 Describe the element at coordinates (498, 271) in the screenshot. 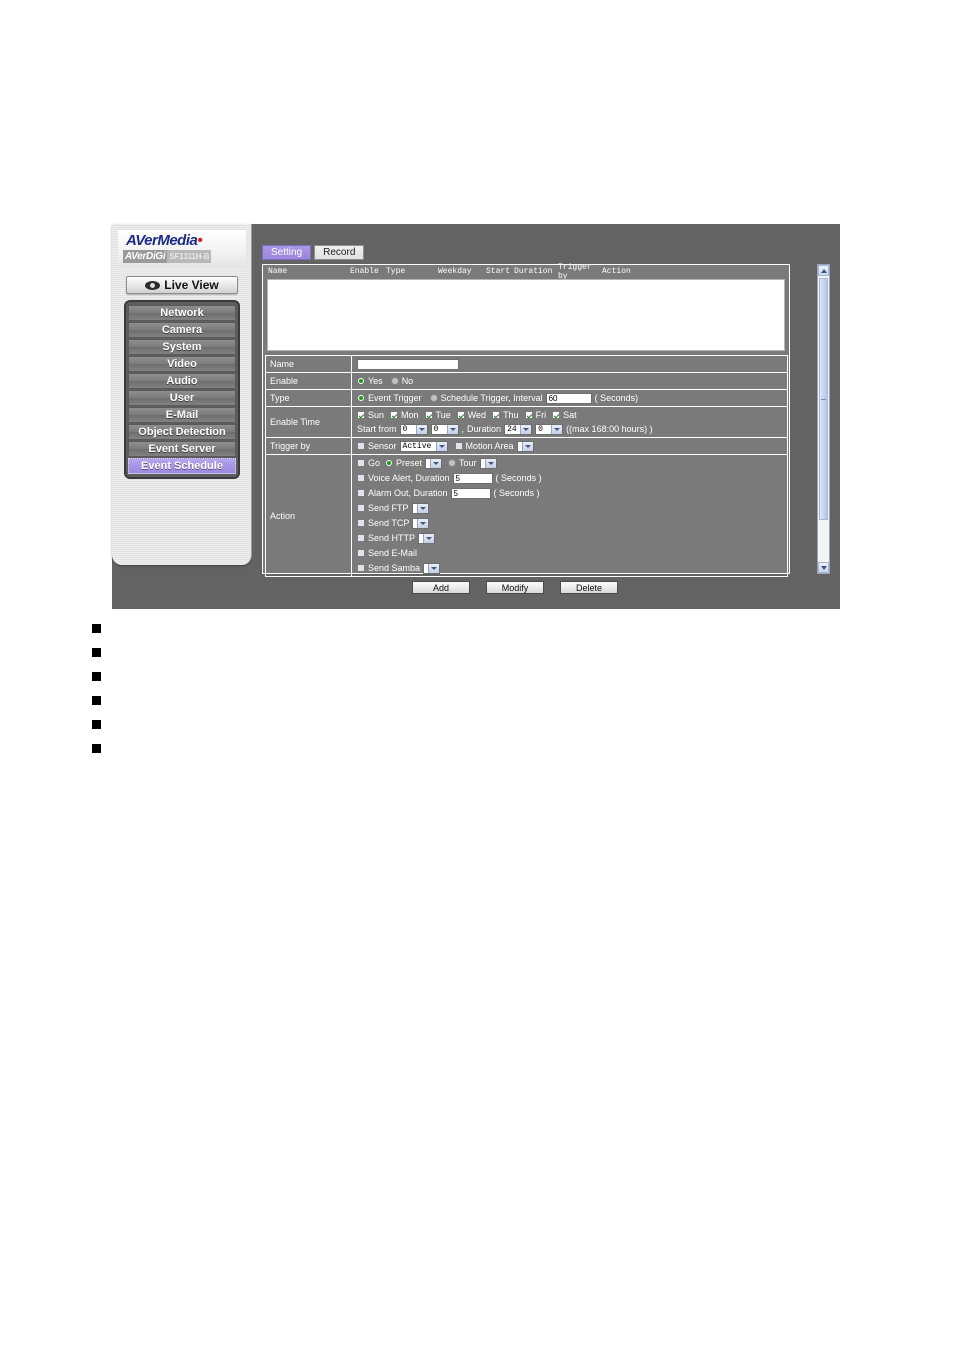

I see `column-header-start: Start` at that location.